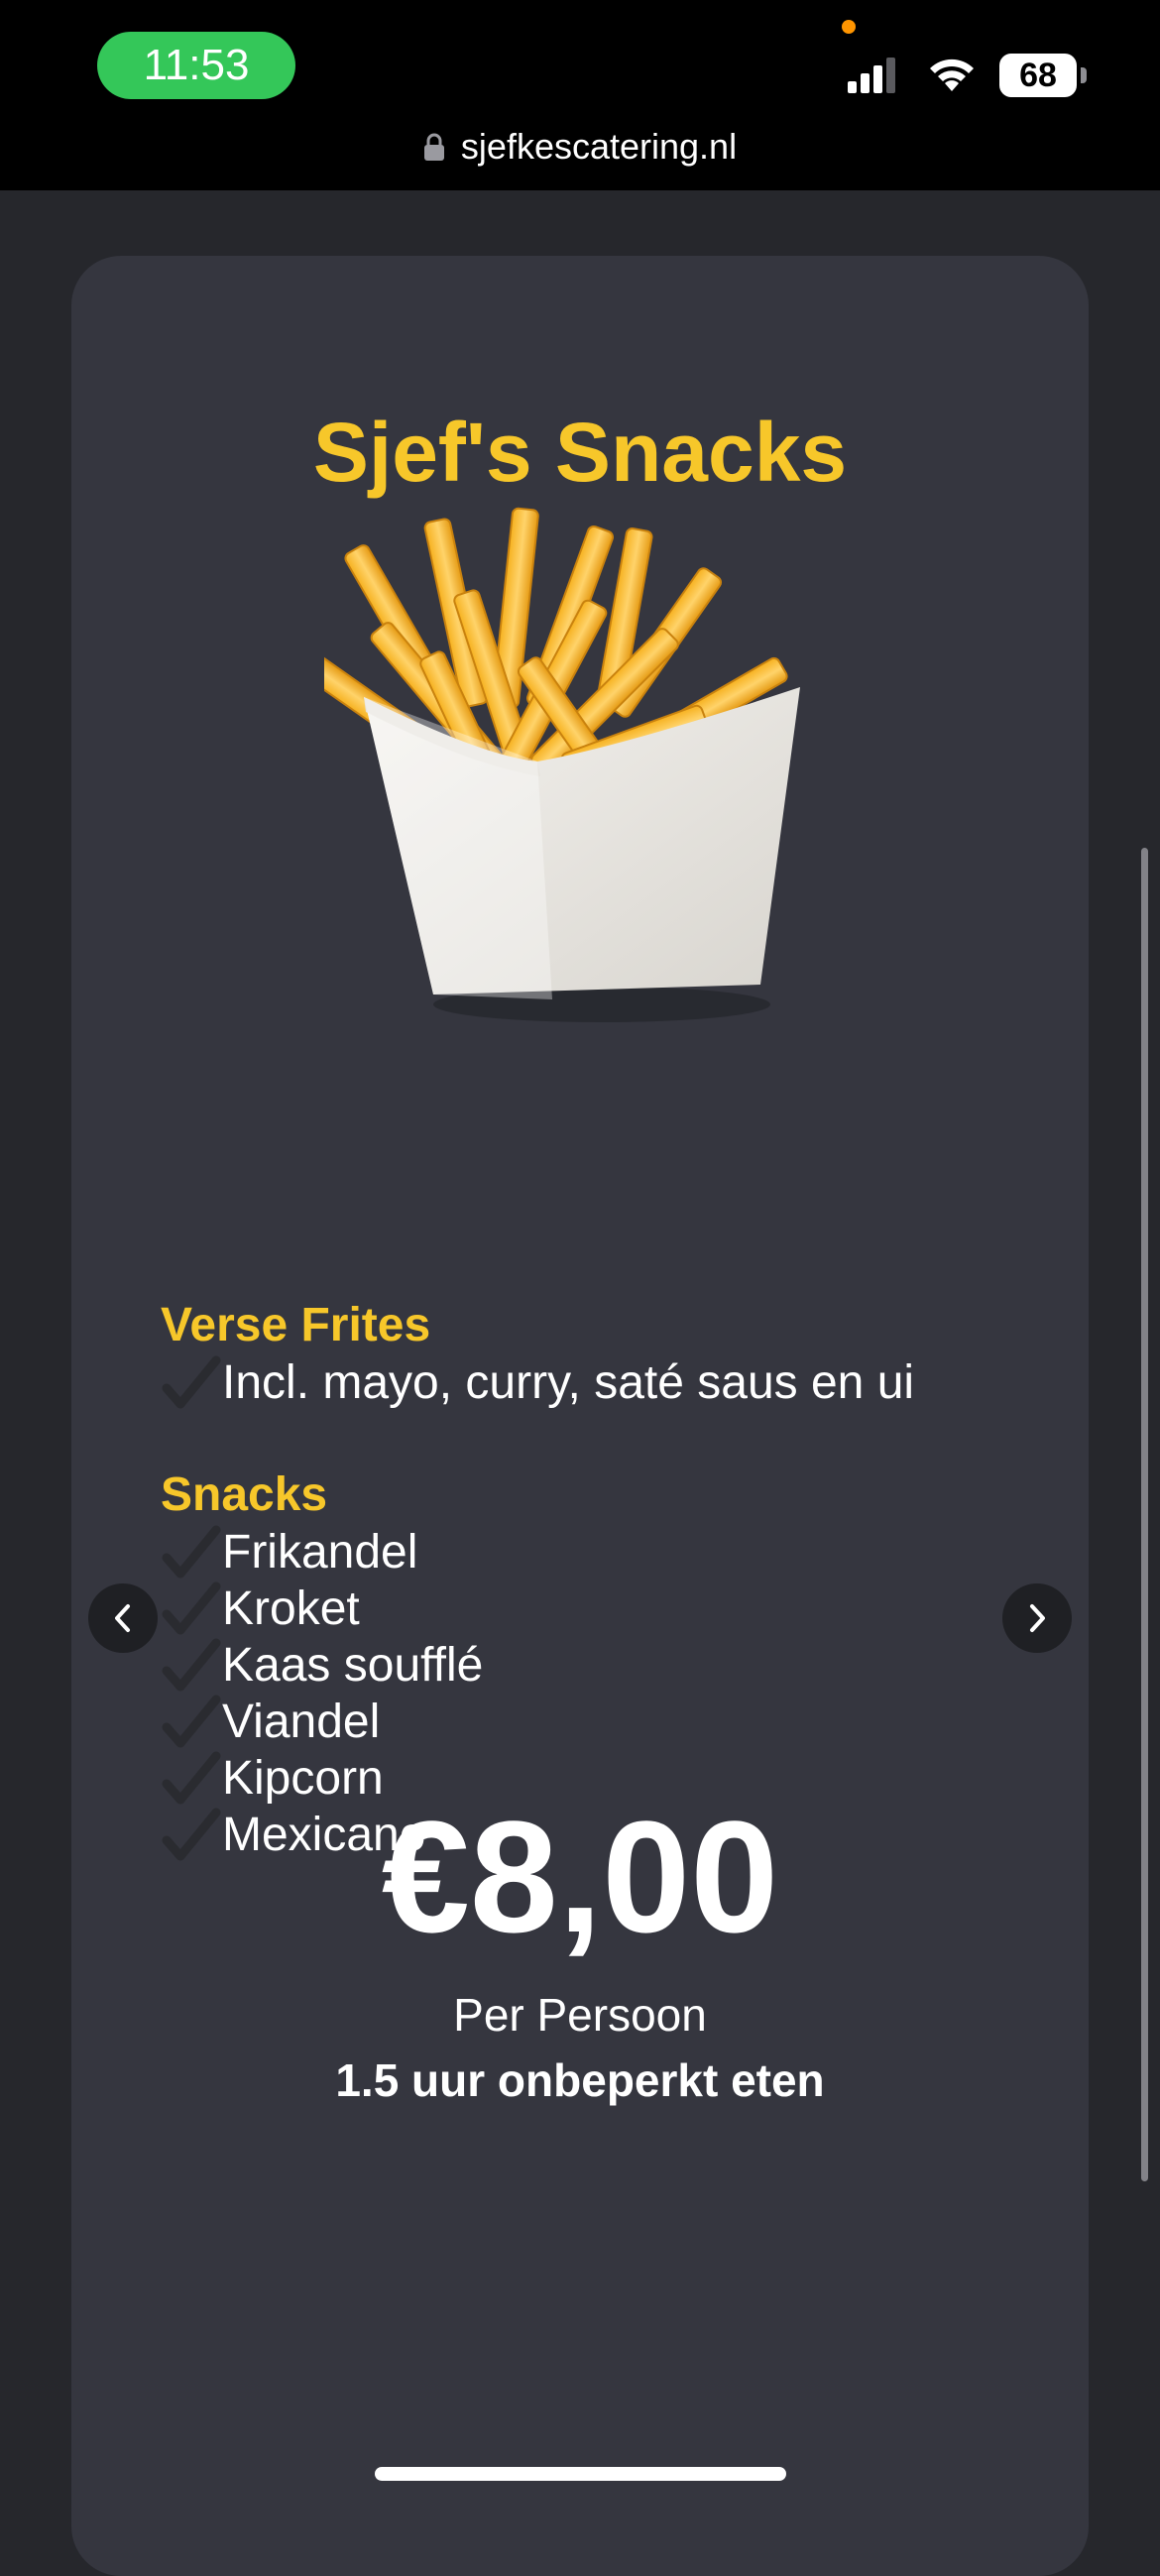 This screenshot has width=1160, height=2576. What do you see at coordinates (568, 1383) in the screenshot?
I see `item-text: Incl. mayo, curry, saté saus en ui` at bounding box center [568, 1383].